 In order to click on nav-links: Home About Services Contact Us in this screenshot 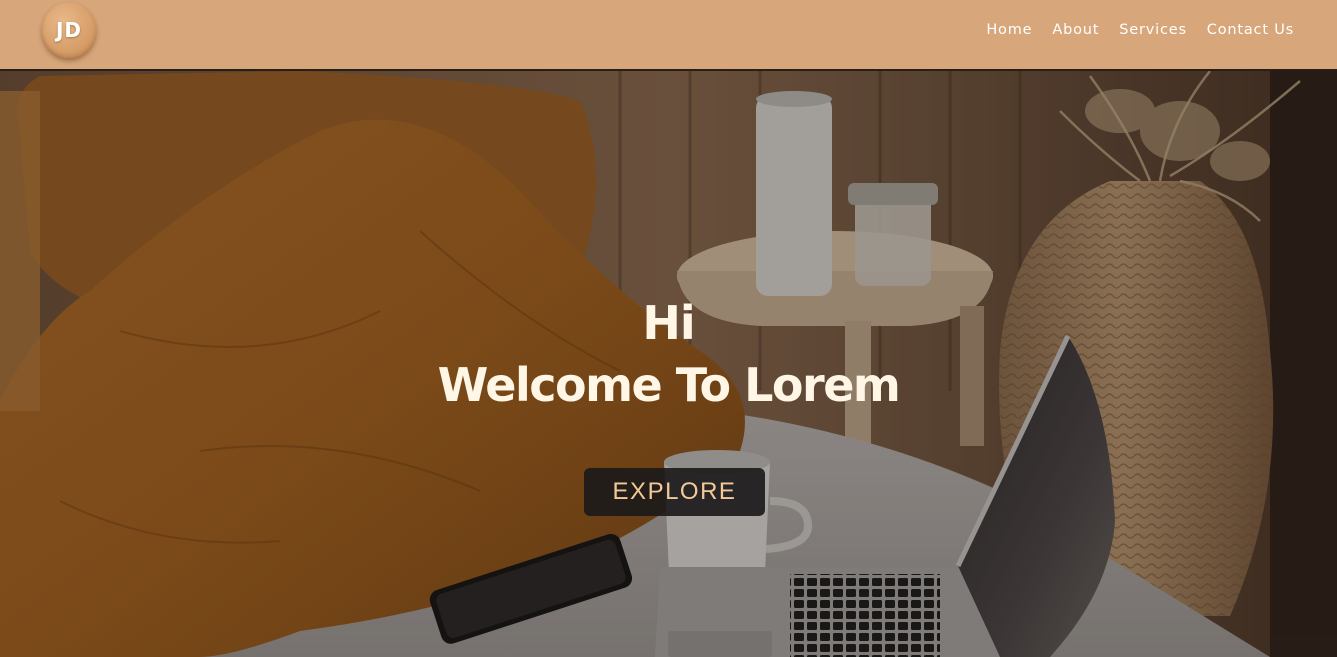, I will do `click(1140, 30)`.